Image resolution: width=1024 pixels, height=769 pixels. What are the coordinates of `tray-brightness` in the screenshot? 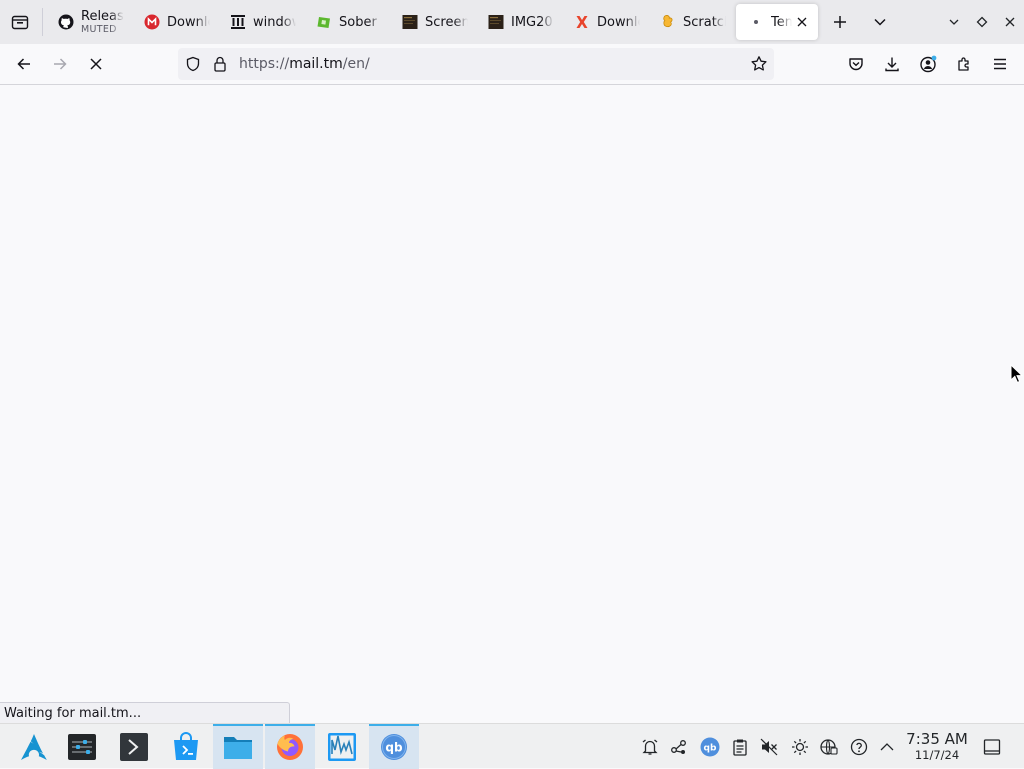 It's located at (800, 747).